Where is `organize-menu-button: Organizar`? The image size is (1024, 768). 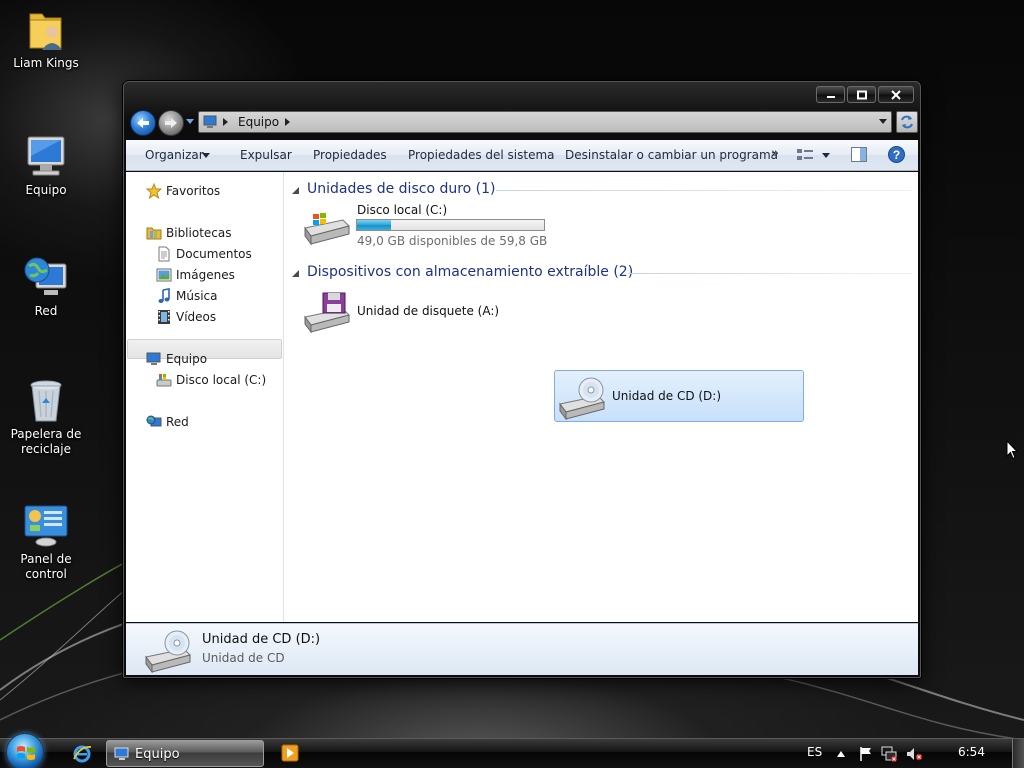 organize-menu-button: Organizar is located at coordinates (174, 155).